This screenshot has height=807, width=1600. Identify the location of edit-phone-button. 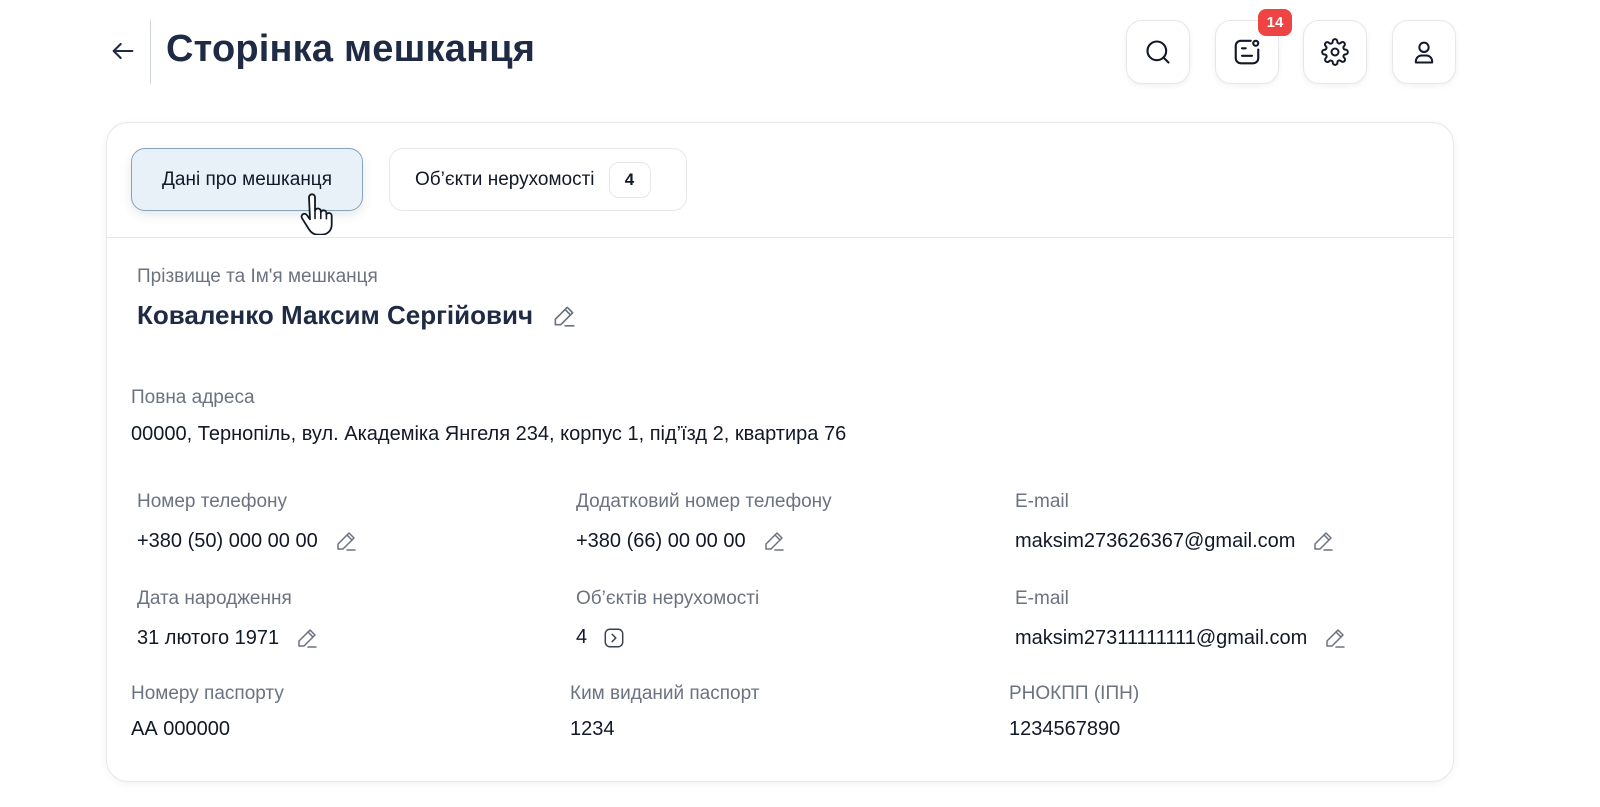
(346, 541).